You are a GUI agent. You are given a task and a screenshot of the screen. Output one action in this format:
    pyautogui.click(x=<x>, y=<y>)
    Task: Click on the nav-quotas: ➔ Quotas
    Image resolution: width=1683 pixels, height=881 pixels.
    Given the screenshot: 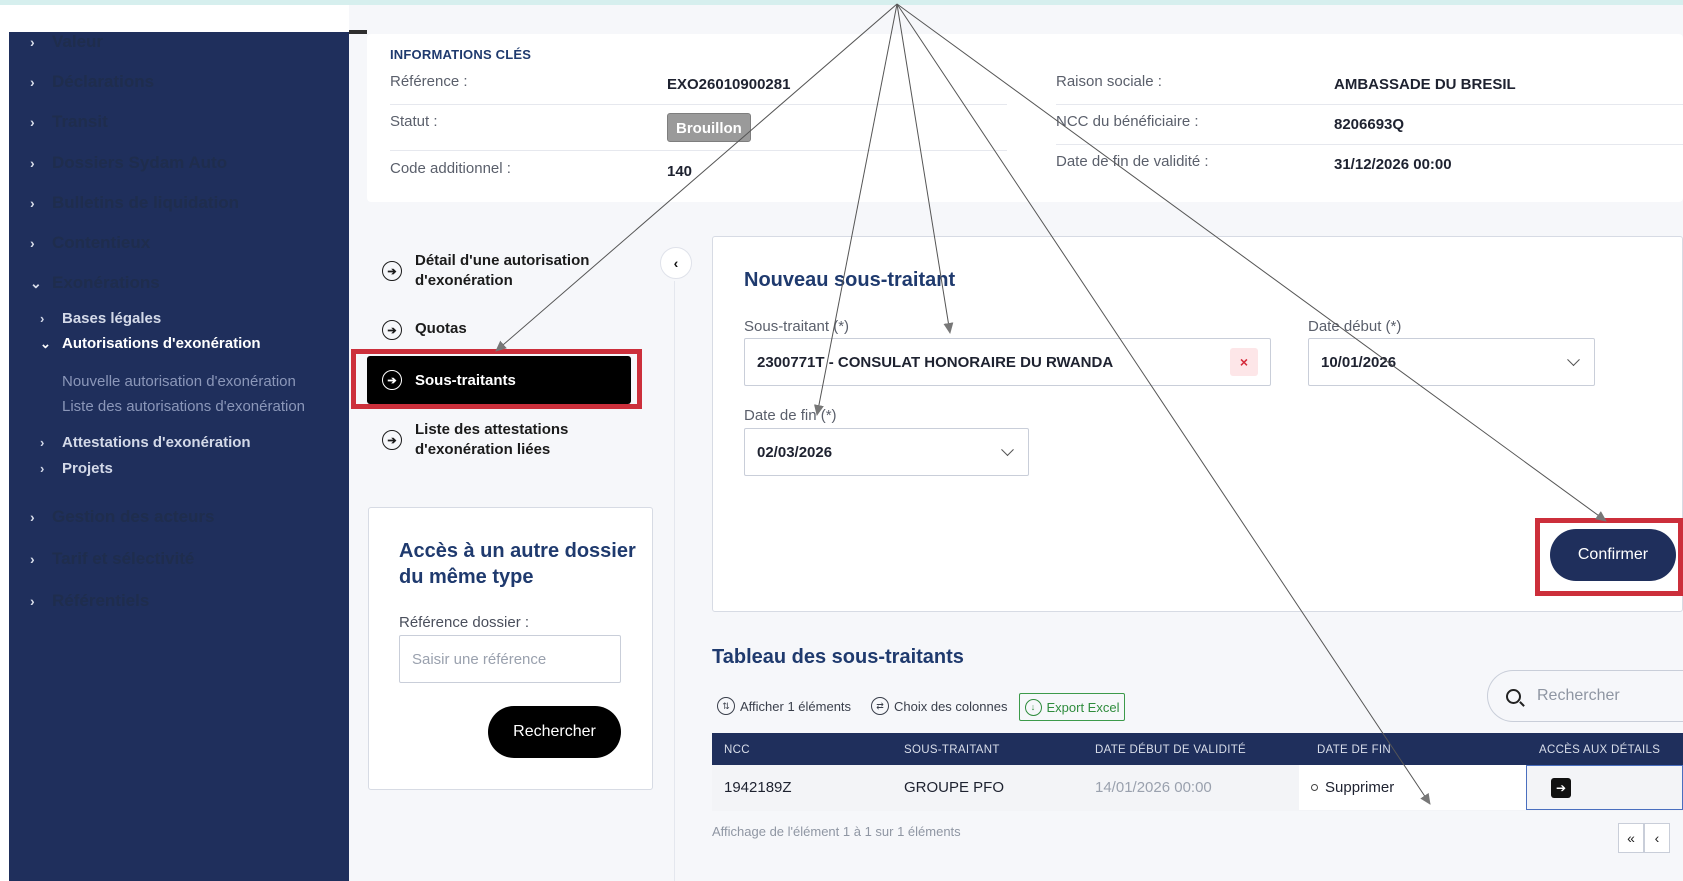 What is the action you would take?
    pyautogui.click(x=417, y=330)
    